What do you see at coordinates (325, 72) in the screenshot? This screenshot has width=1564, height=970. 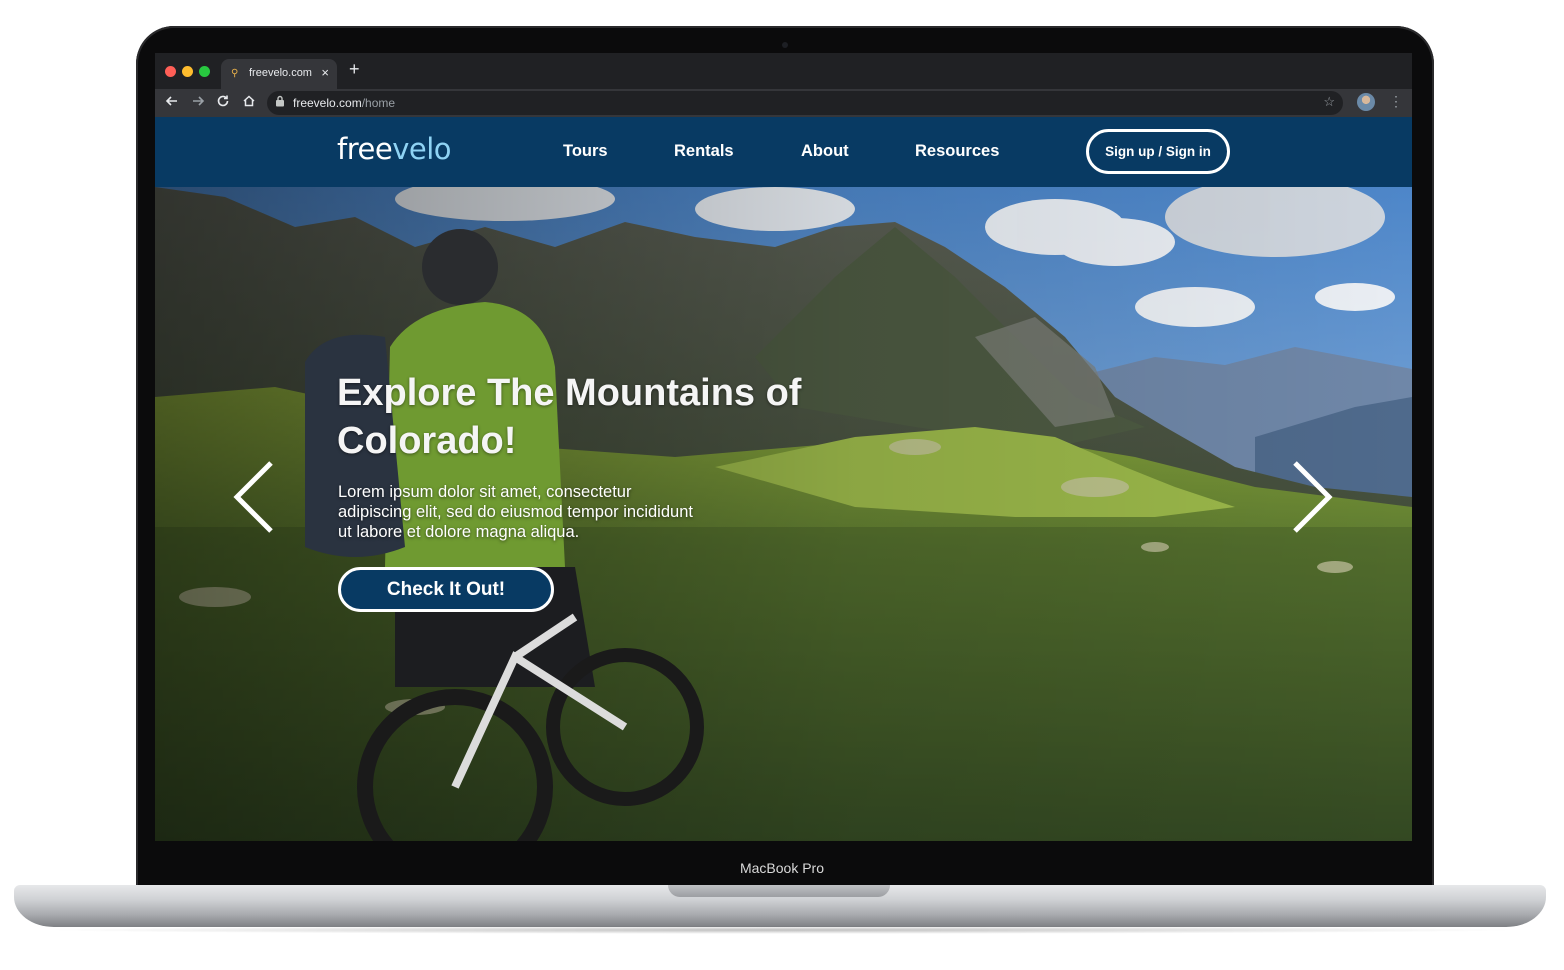 I see `tab-close-icon: ×` at bounding box center [325, 72].